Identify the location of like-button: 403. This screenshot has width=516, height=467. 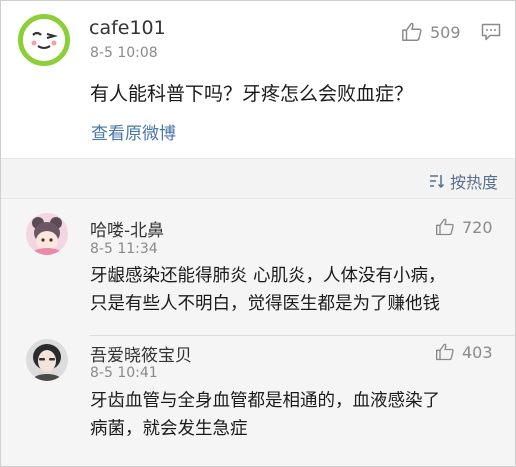
(464, 352).